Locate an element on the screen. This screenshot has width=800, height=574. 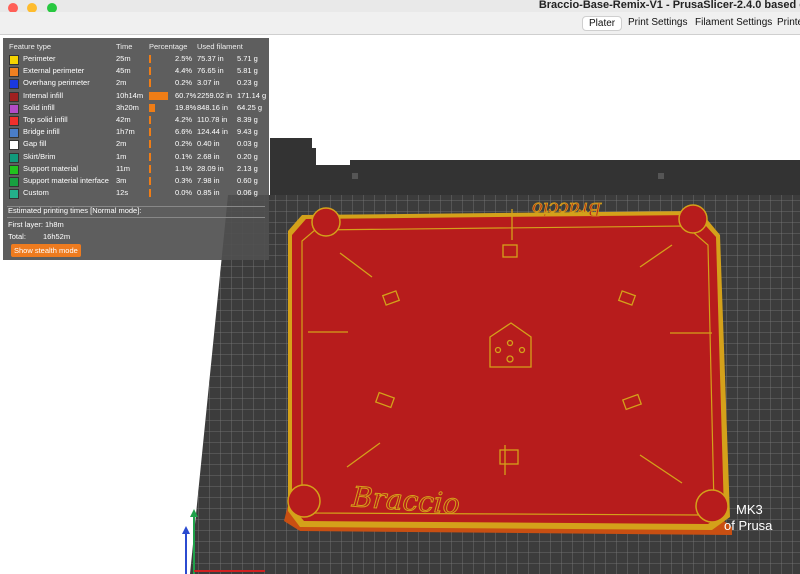
feature-length: 0.40 in is located at coordinates (208, 144).